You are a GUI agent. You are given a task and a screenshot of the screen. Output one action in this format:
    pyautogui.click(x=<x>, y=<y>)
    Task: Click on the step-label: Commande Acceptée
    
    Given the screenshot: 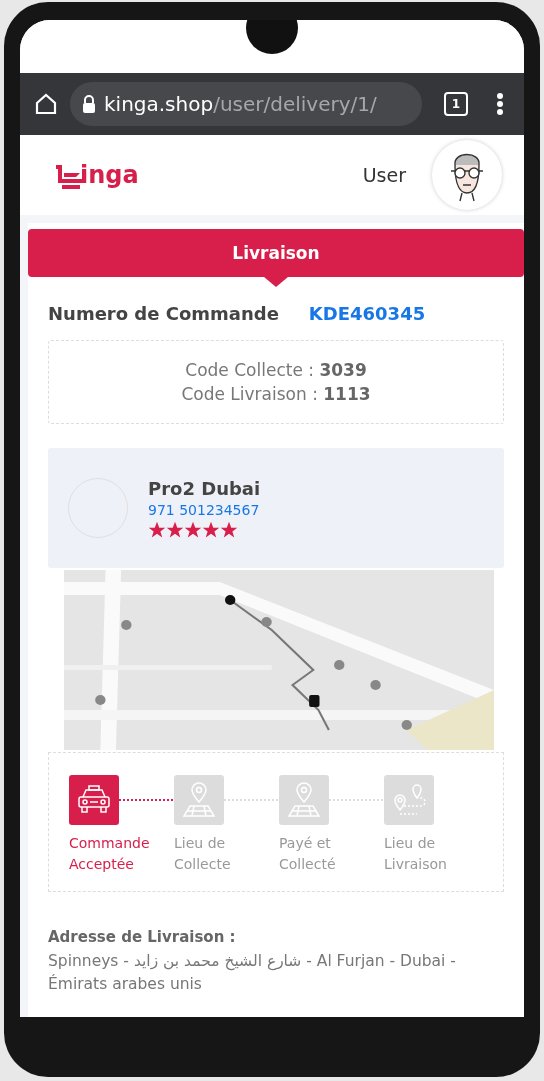 What is the action you would take?
    pyautogui.click(x=109, y=854)
    